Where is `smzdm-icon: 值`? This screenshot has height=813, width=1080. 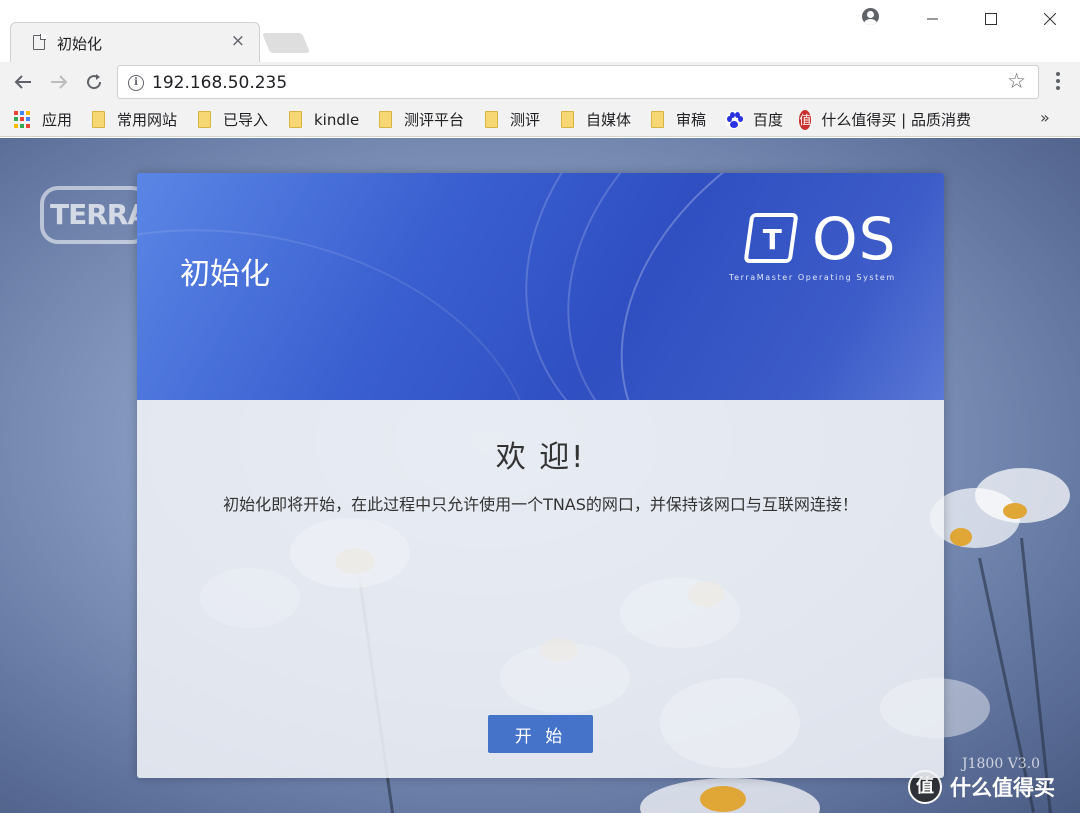 smzdm-icon: 值 is located at coordinates (805, 119).